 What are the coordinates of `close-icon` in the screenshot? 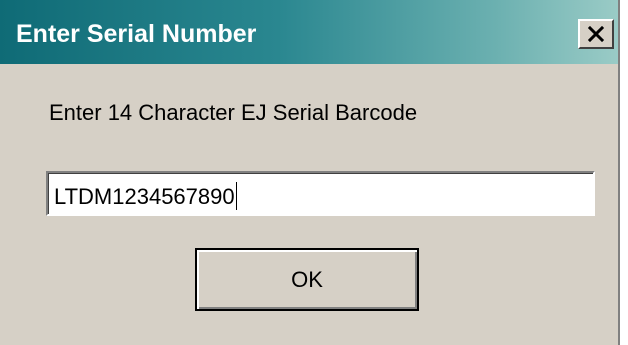 It's located at (596, 34).